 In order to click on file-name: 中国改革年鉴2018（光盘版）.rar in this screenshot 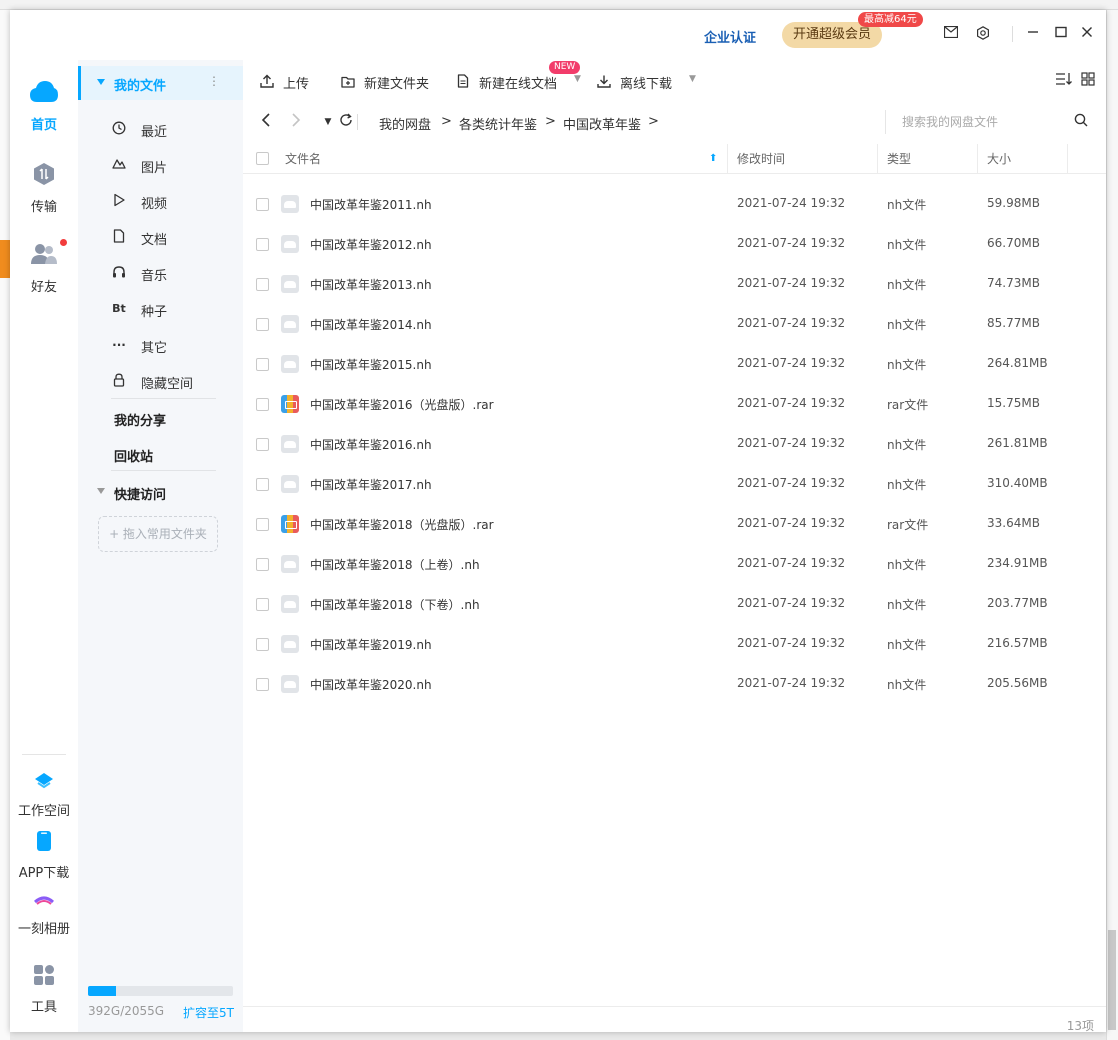, I will do `click(402, 524)`.